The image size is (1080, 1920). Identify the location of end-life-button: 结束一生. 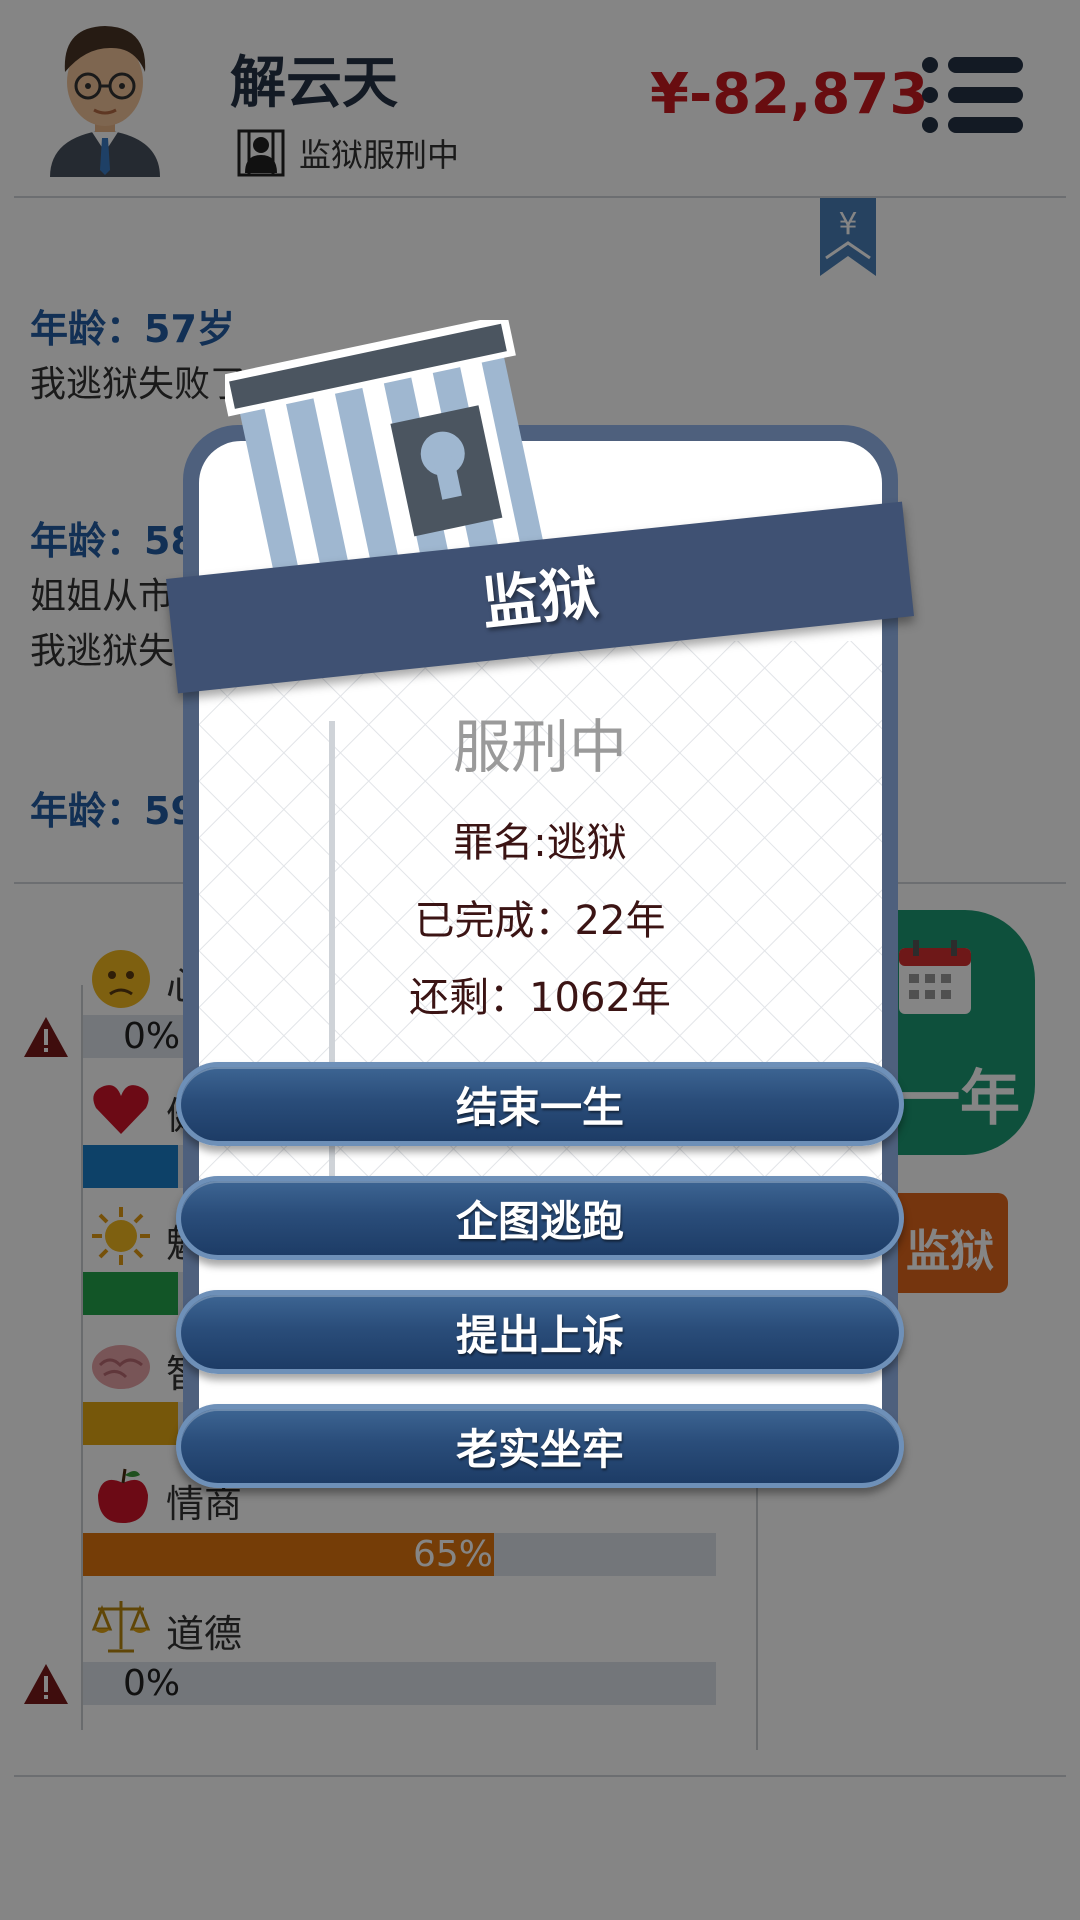
(540, 1104).